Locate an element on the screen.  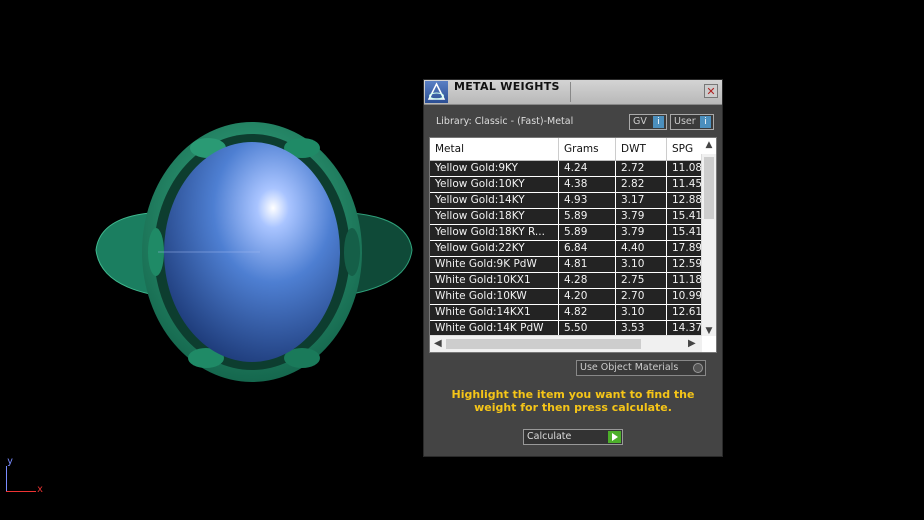
cell-dwt: 4.40 is located at coordinates (641, 248).